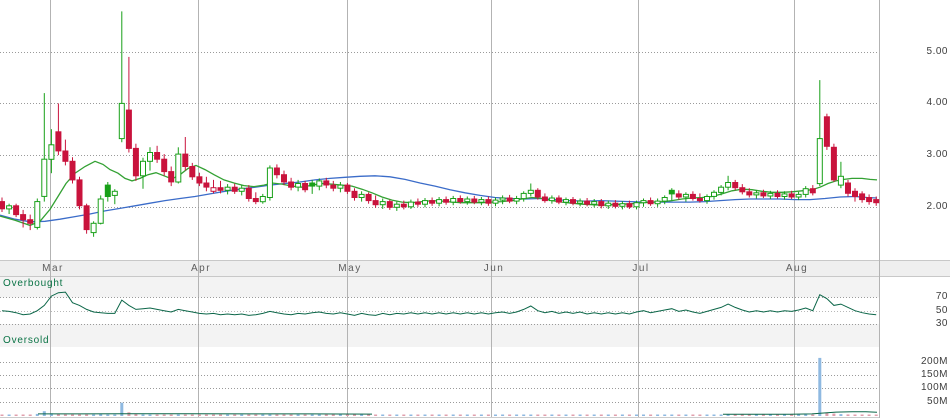  I want to click on rsi-axis-label: 50, so click(941, 310).